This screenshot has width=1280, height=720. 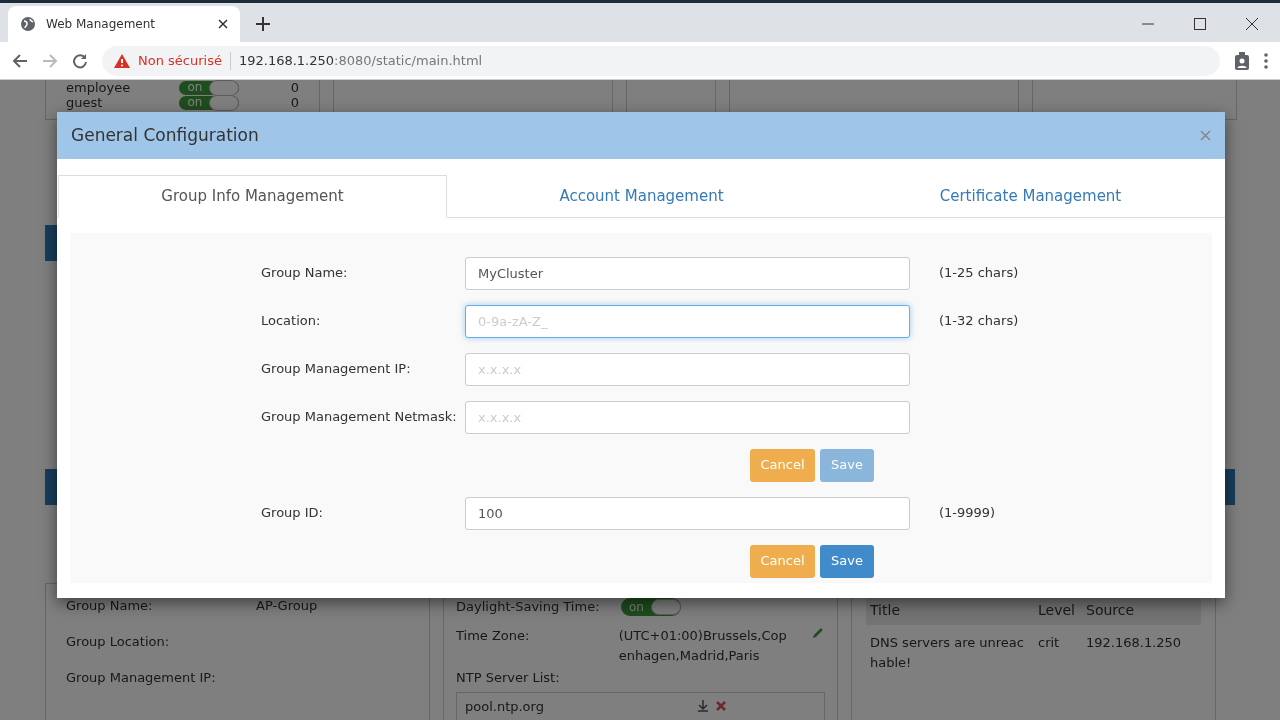 What do you see at coordinates (118, 642) in the screenshot?
I see `field-label: Group Location:` at bounding box center [118, 642].